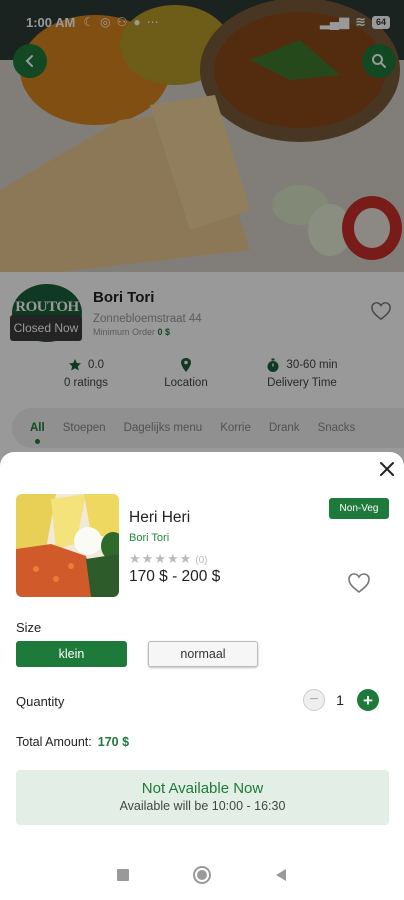 The width and height of the screenshot is (404, 900). Describe the element at coordinates (202, 806) in the screenshot. I see `availability-hours: Available will be 10:00 - 16:30` at that location.